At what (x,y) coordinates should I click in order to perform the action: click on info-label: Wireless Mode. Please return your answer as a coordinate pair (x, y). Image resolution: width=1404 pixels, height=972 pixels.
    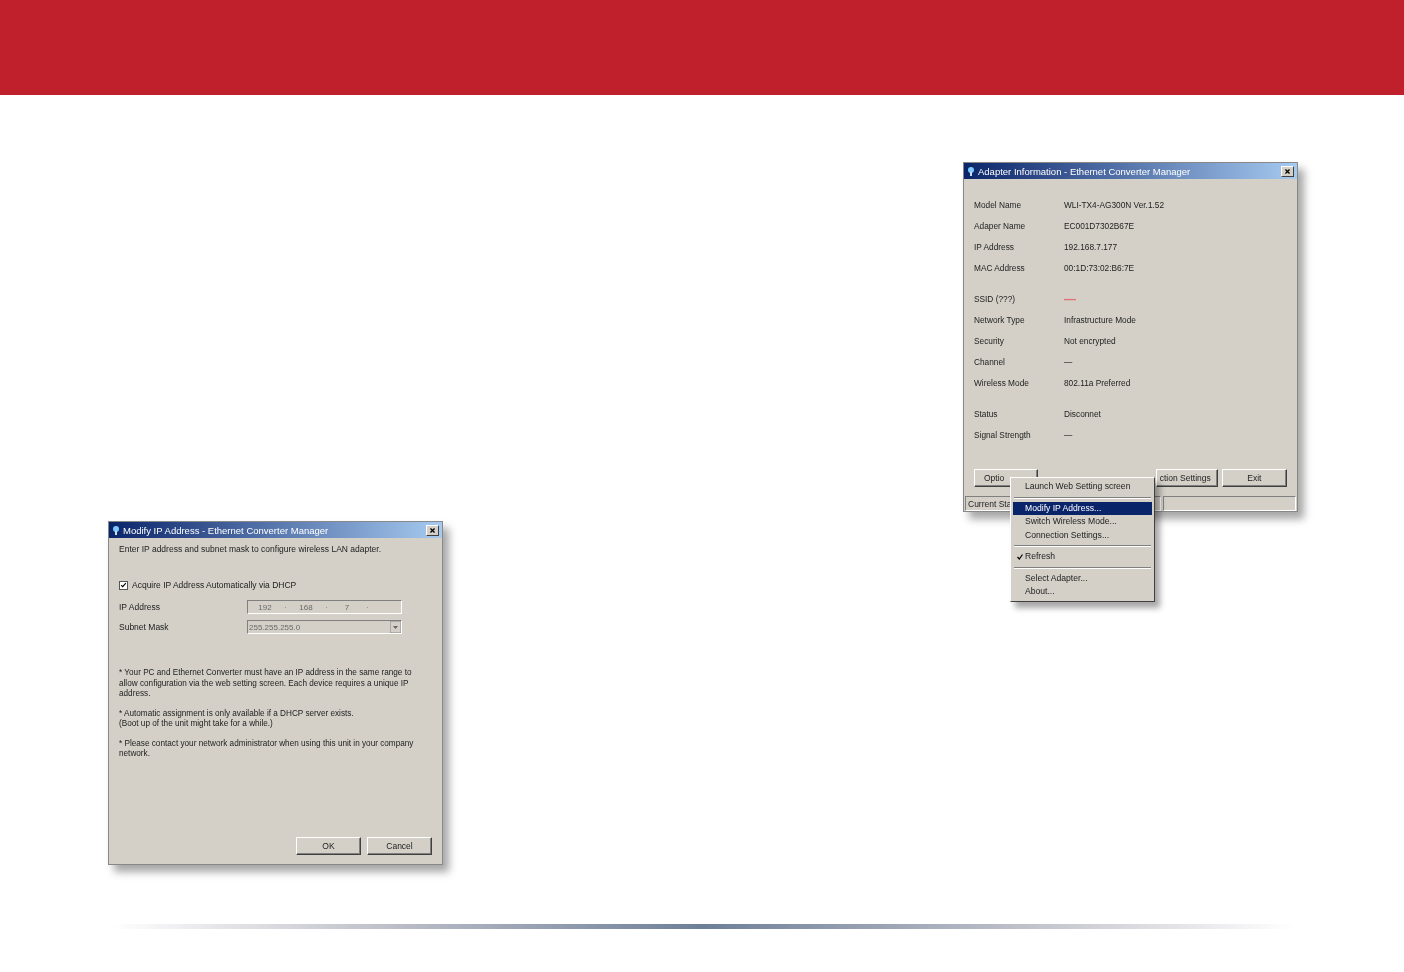
    Looking at the image, I should click on (1002, 382).